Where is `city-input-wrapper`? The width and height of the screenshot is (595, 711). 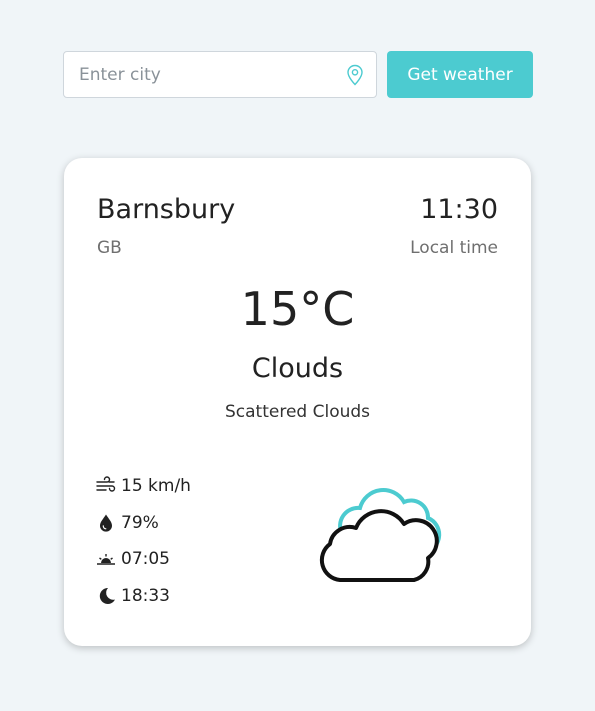 city-input-wrapper is located at coordinates (220, 74).